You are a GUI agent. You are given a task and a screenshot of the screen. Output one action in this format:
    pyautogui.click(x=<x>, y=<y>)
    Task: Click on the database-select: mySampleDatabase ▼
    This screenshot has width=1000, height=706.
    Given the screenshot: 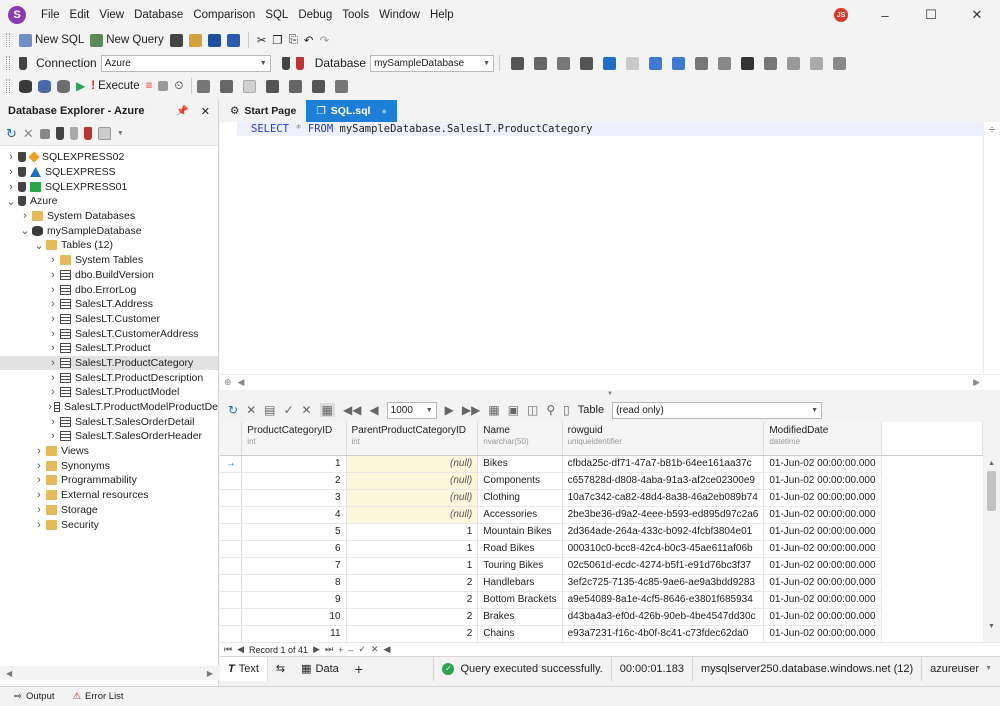 What is the action you would take?
    pyautogui.click(x=432, y=63)
    